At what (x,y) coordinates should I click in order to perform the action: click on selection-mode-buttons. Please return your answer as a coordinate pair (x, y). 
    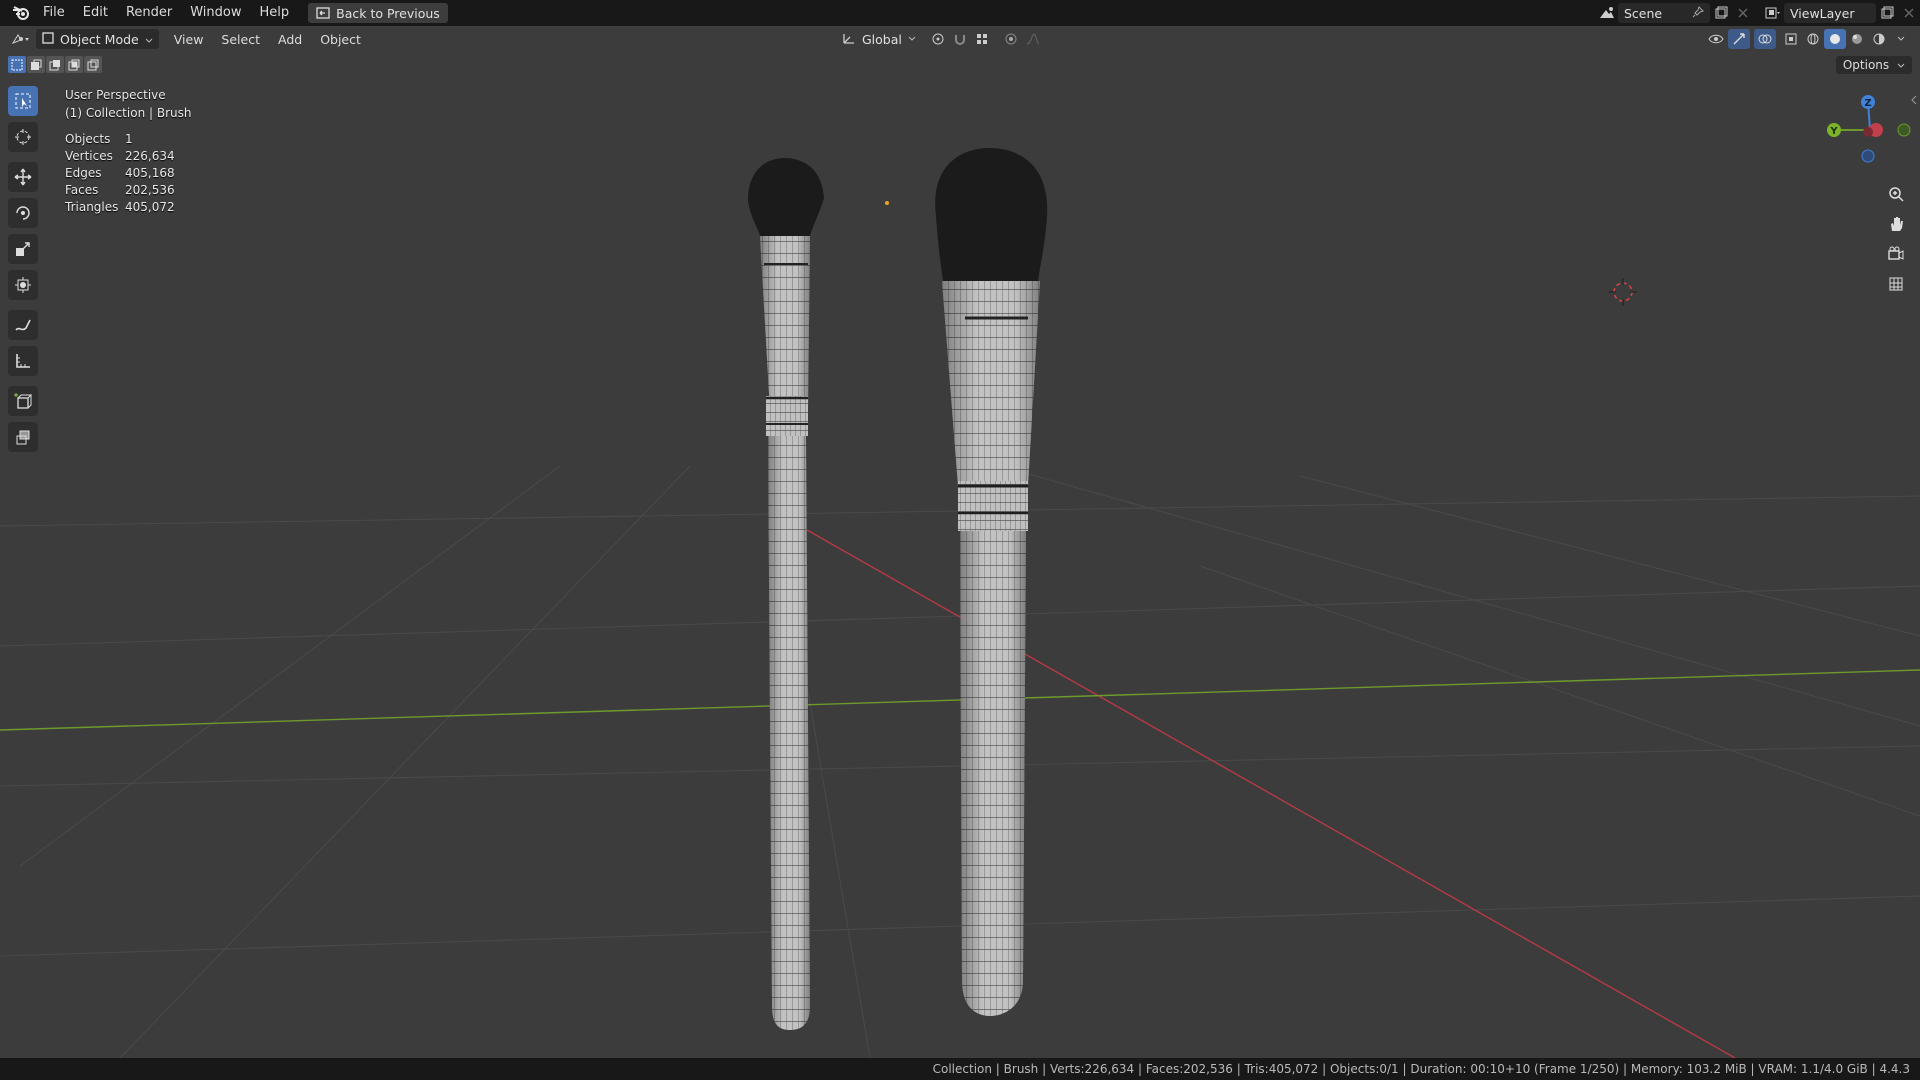
    Looking at the image, I should click on (55, 64).